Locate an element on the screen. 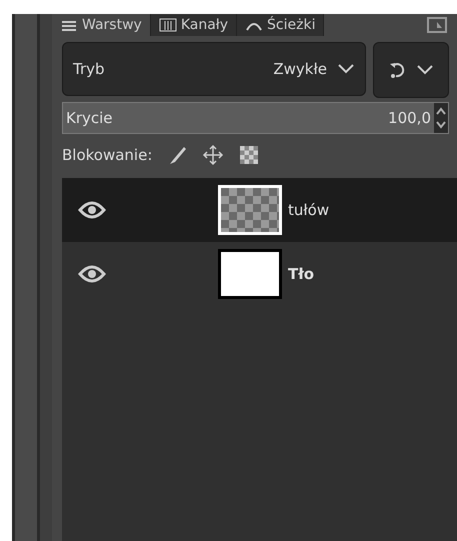 This screenshot has width=457, height=541. move-icon is located at coordinates (213, 155).